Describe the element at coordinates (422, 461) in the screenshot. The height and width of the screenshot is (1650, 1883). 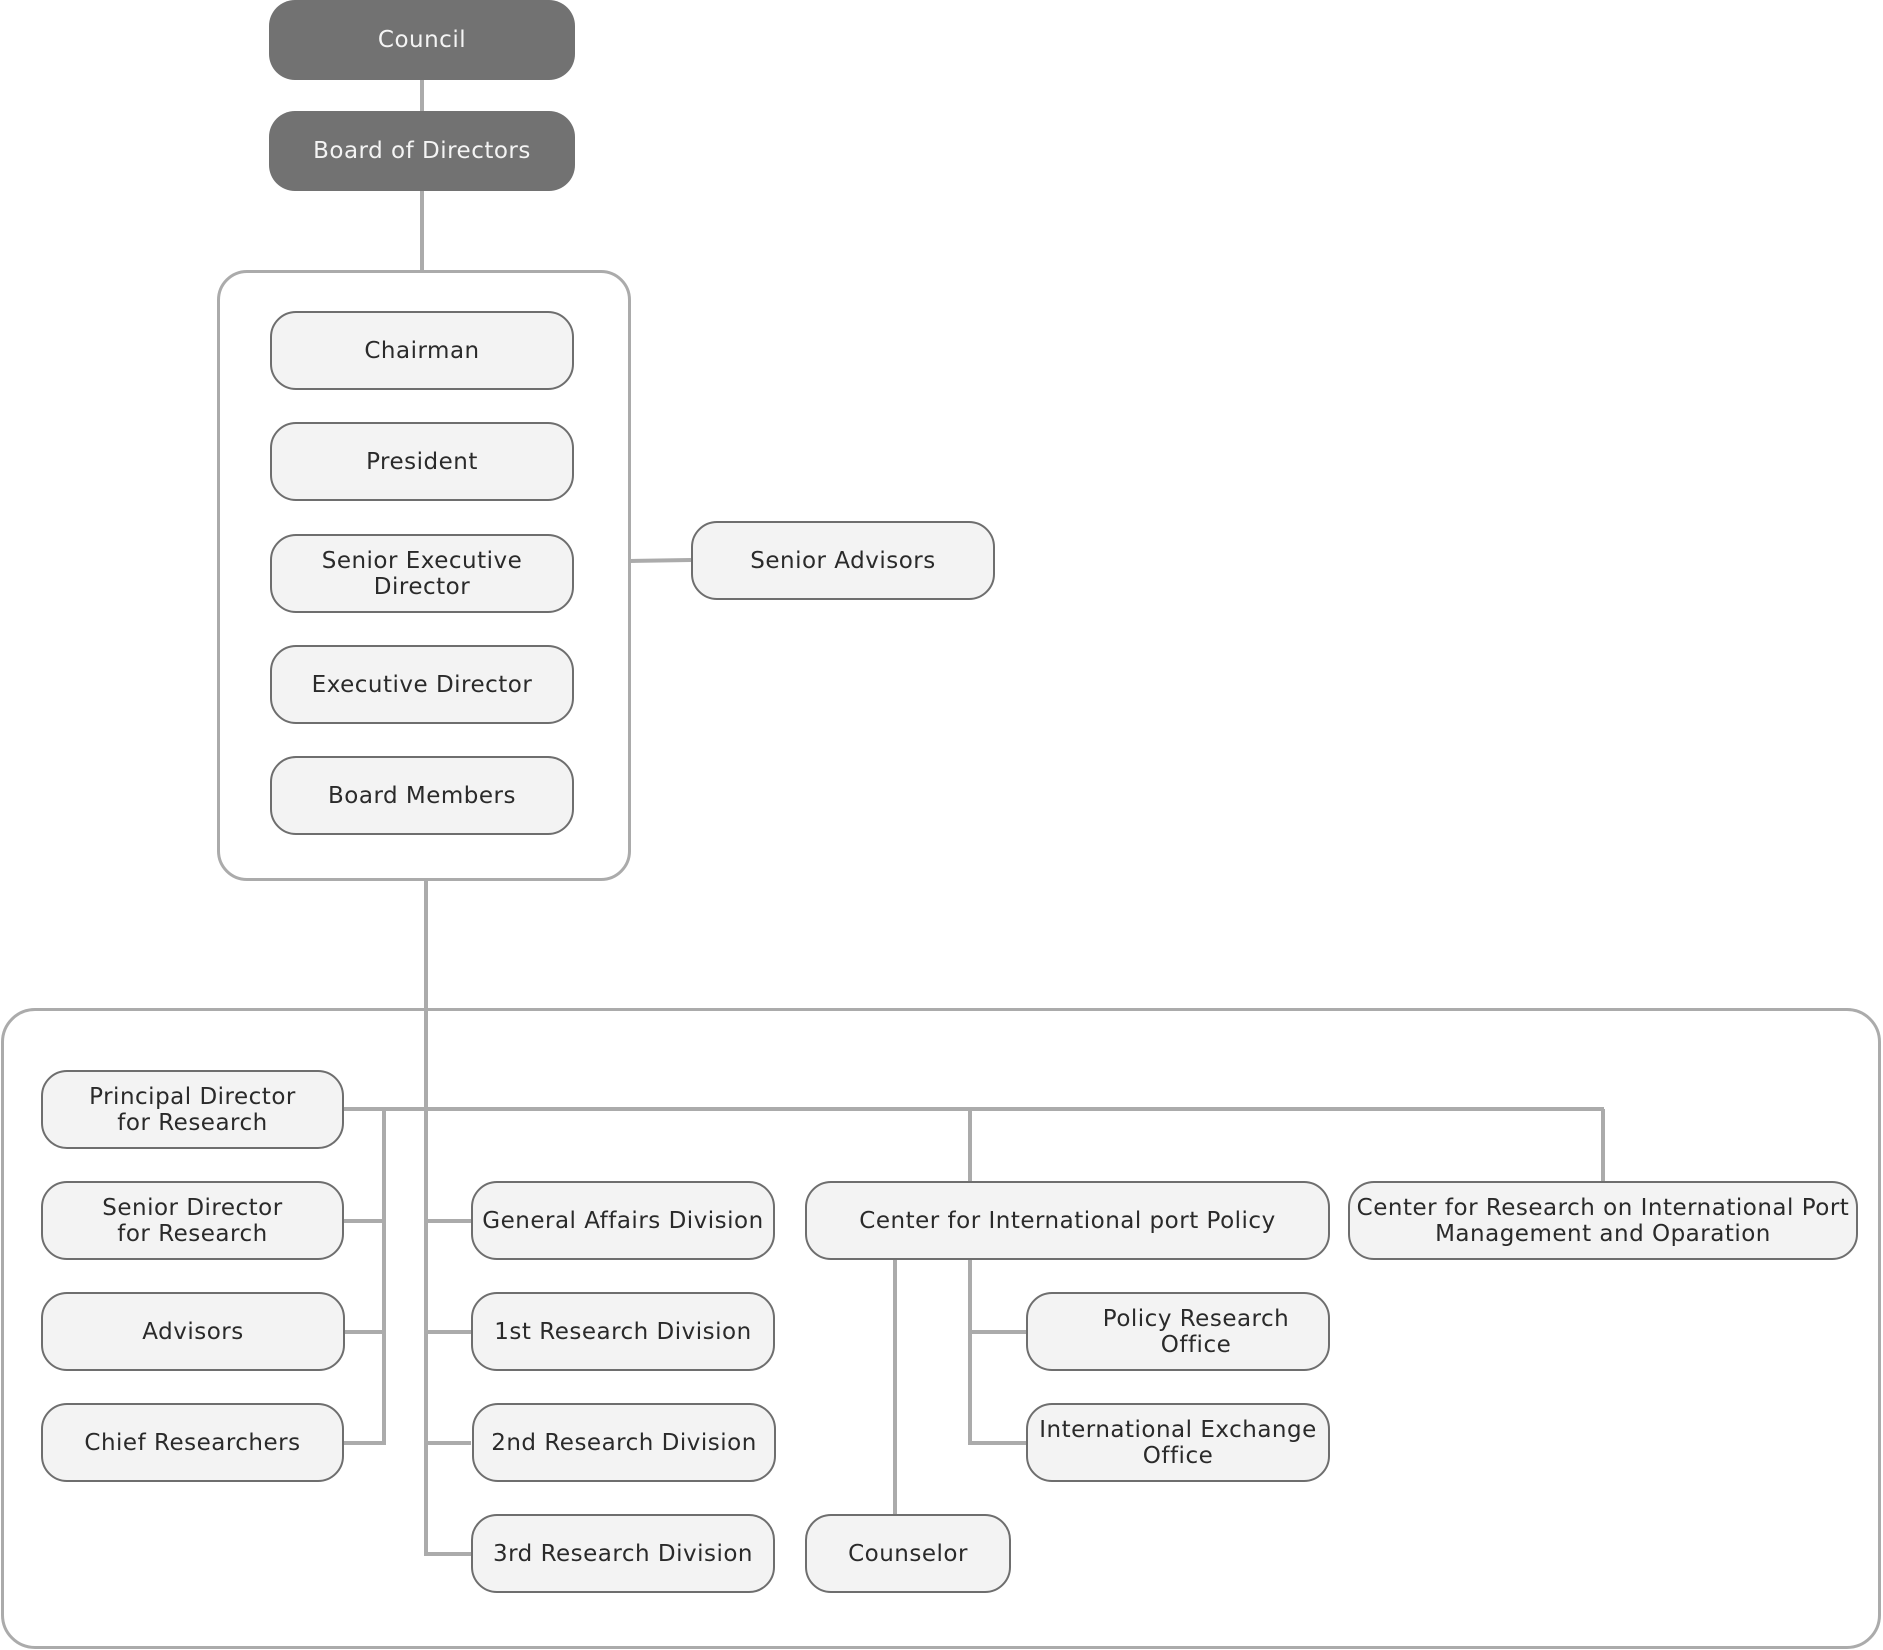
I see `president-node: President` at that location.